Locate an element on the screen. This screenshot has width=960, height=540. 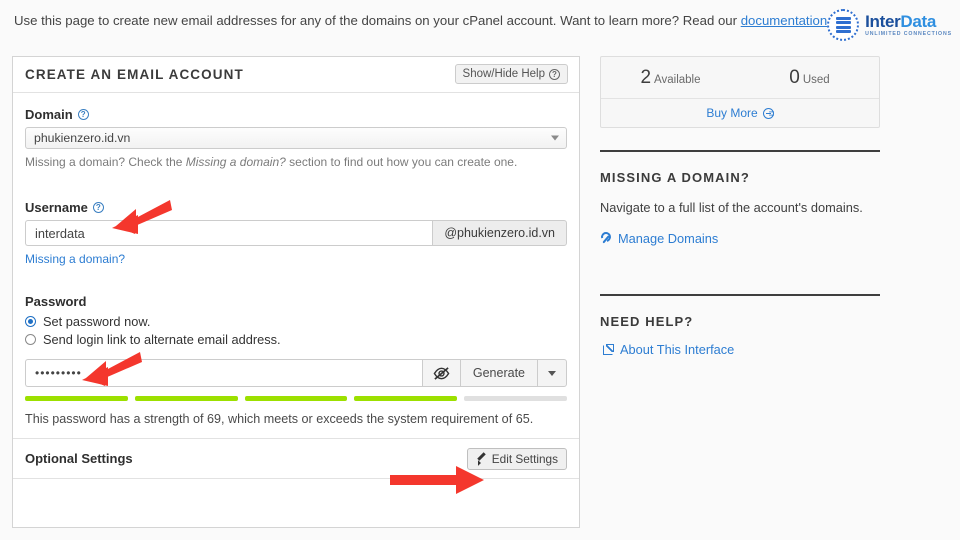
buy-more-link: Buy More is located at coordinates (740, 113).